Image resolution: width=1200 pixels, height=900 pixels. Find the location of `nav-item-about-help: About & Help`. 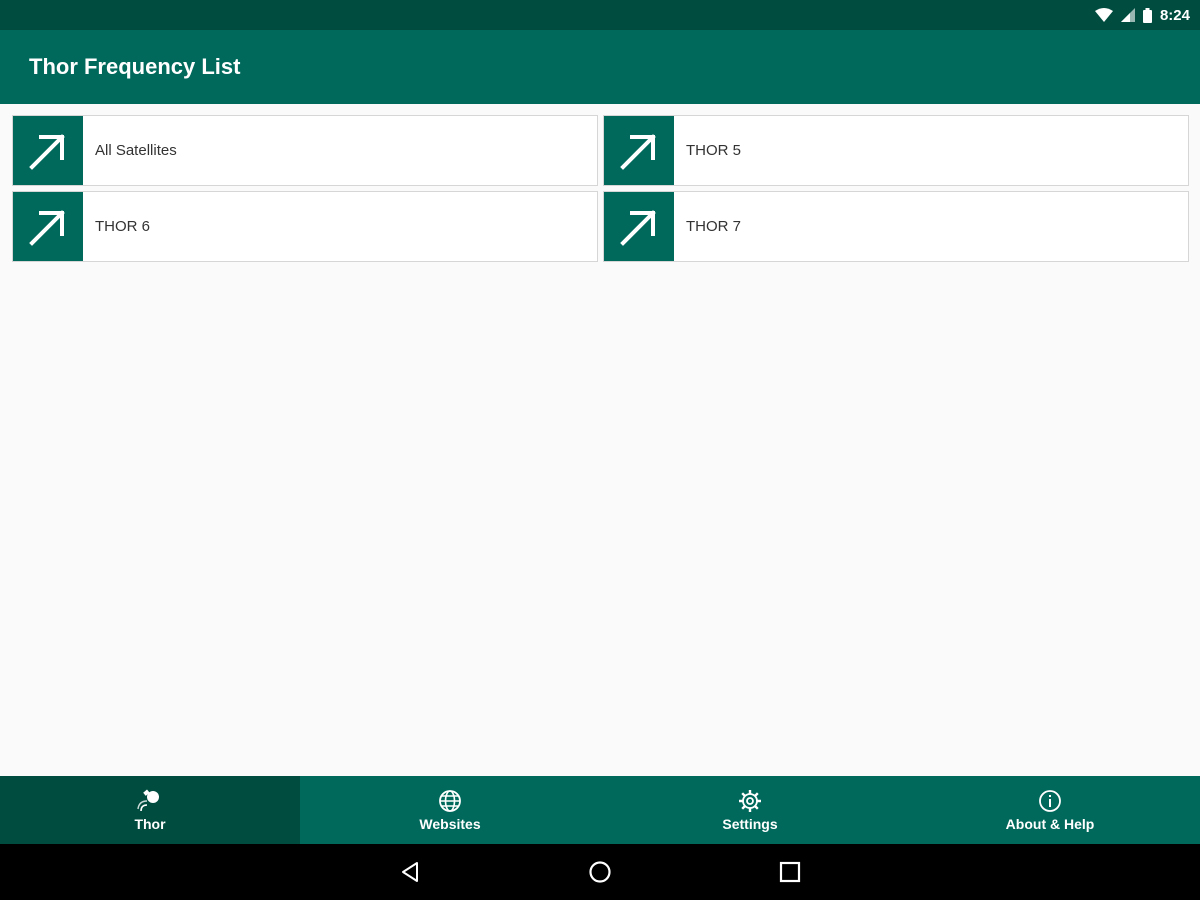

nav-item-about-help: About & Help is located at coordinates (1050, 810).